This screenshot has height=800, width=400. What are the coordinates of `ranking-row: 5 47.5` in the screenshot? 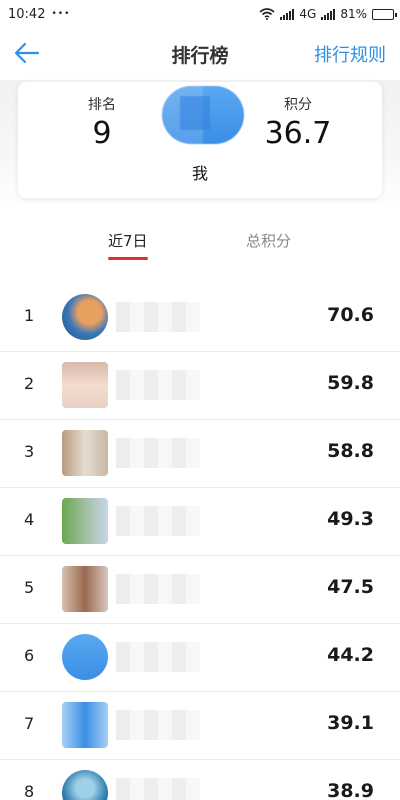 It's located at (200, 590).